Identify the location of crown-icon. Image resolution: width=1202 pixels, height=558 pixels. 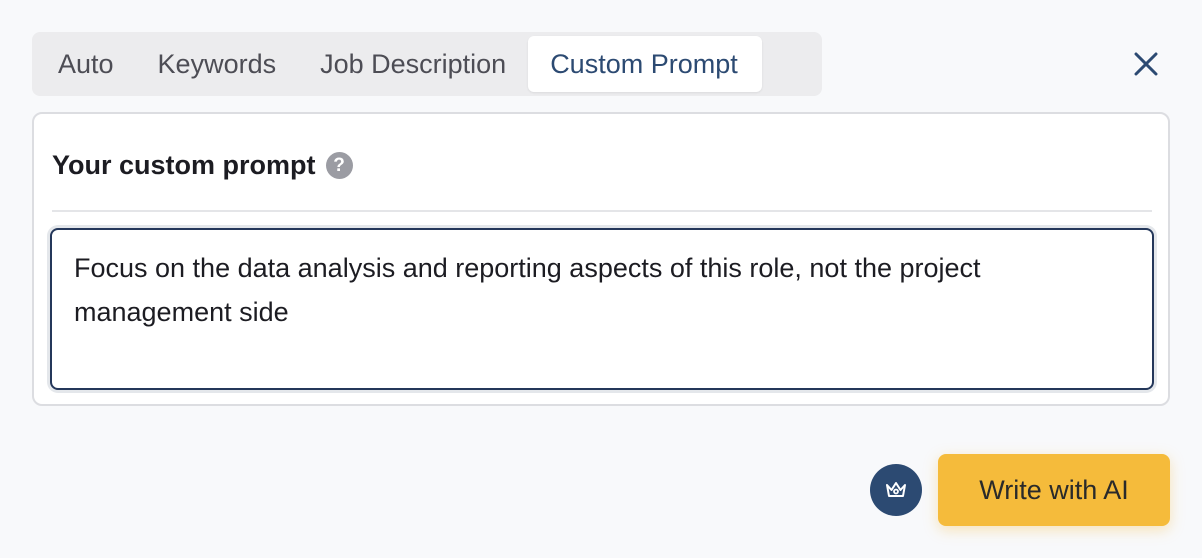
(896, 489).